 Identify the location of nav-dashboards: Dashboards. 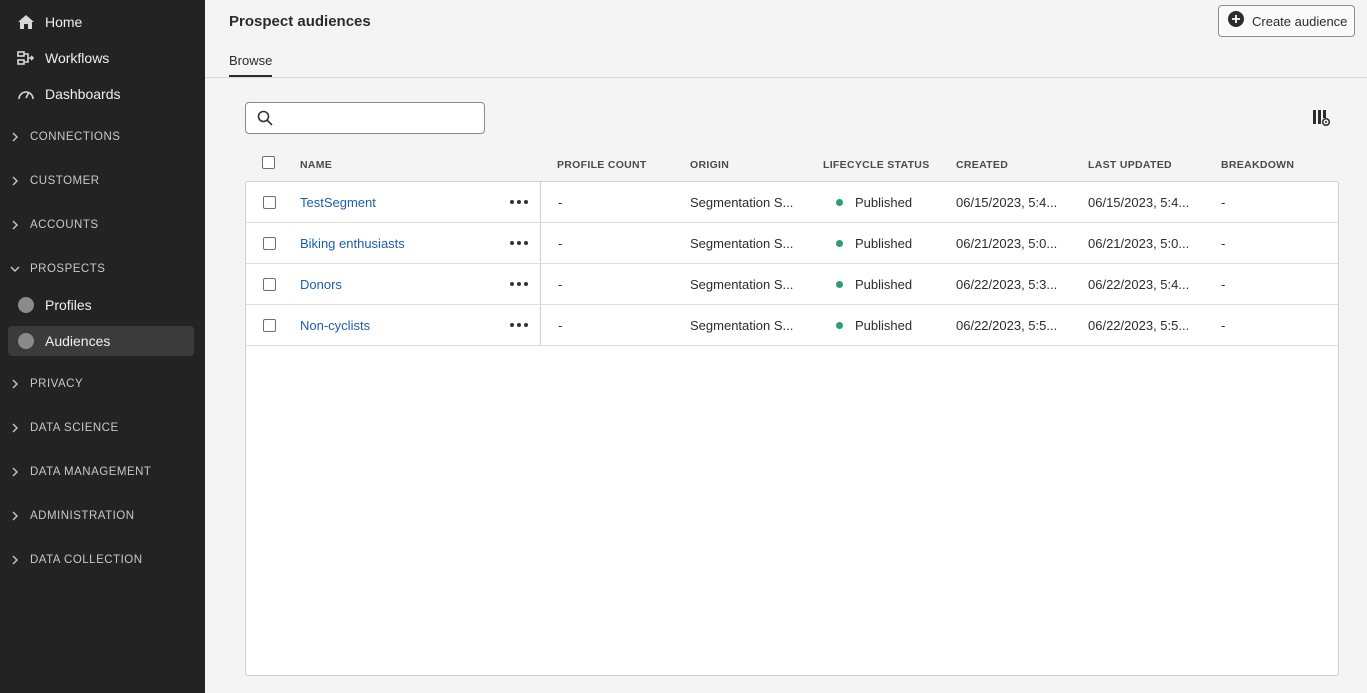
(101, 94).